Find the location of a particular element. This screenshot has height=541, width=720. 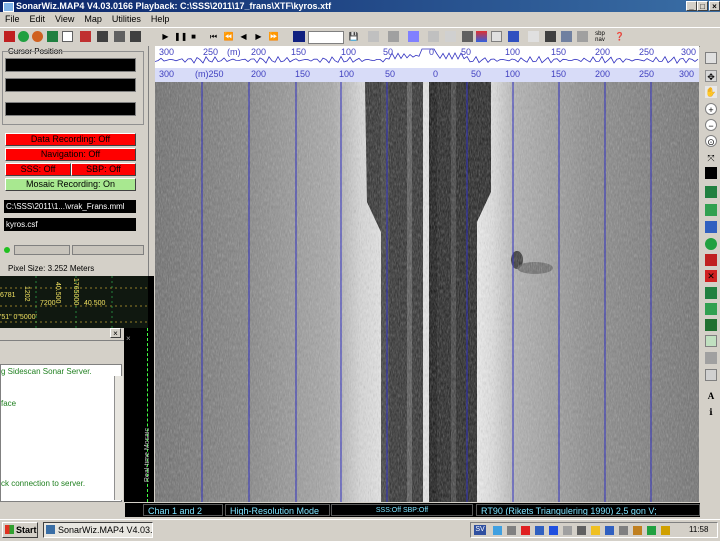

target-icon is located at coordinates (37, 36).